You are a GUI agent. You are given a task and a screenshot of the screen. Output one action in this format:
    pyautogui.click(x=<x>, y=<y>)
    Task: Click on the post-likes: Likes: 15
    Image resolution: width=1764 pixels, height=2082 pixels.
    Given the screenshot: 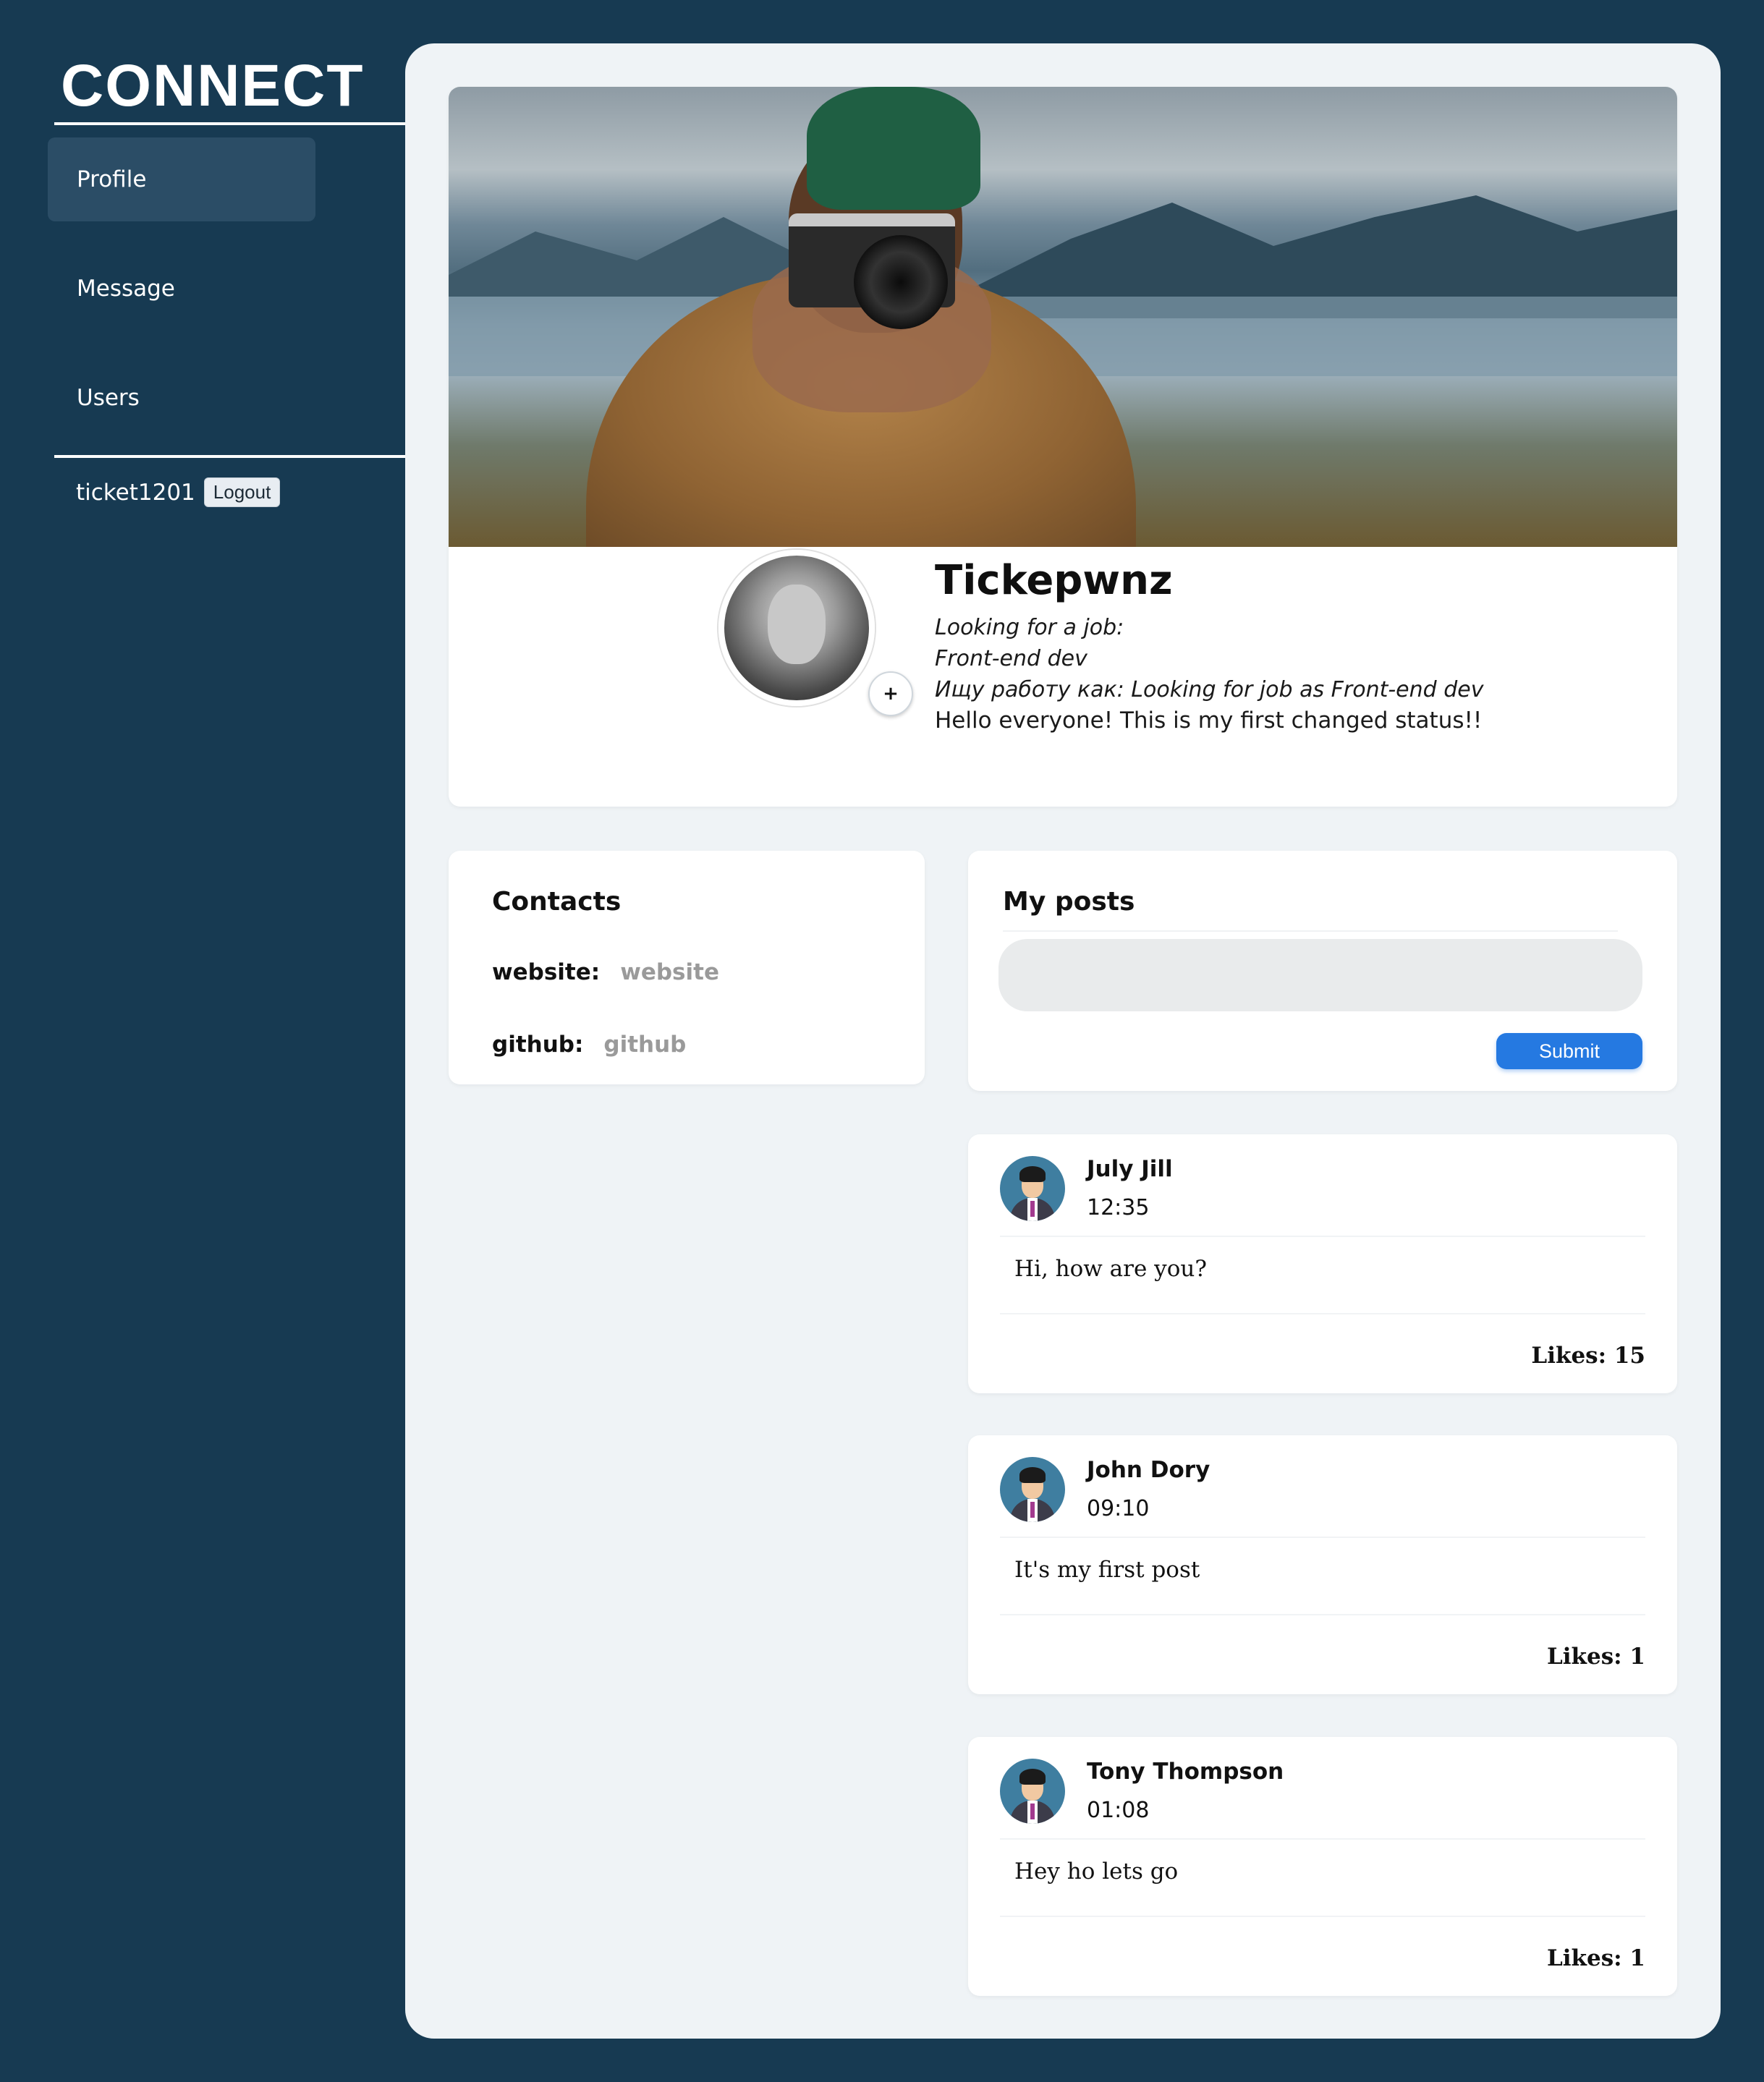 What is the action you would take?
    pyautogui.click(x=1588, y=1356)
    